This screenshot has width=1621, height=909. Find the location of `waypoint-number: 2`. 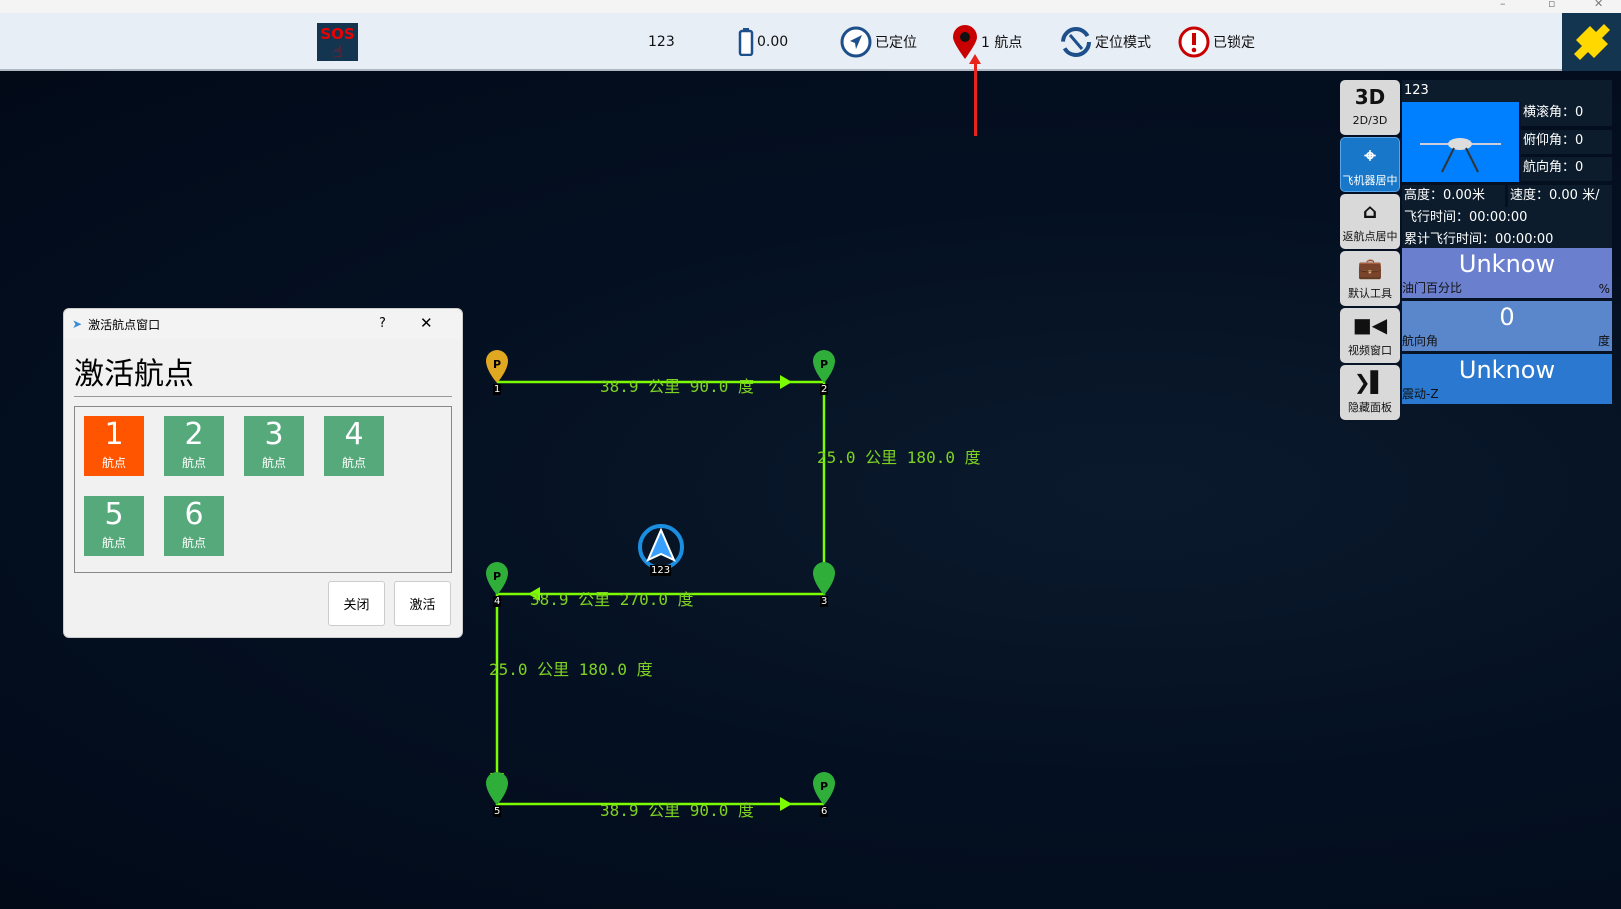

waypoint-number: 2 is located at coordinates (824, 389).